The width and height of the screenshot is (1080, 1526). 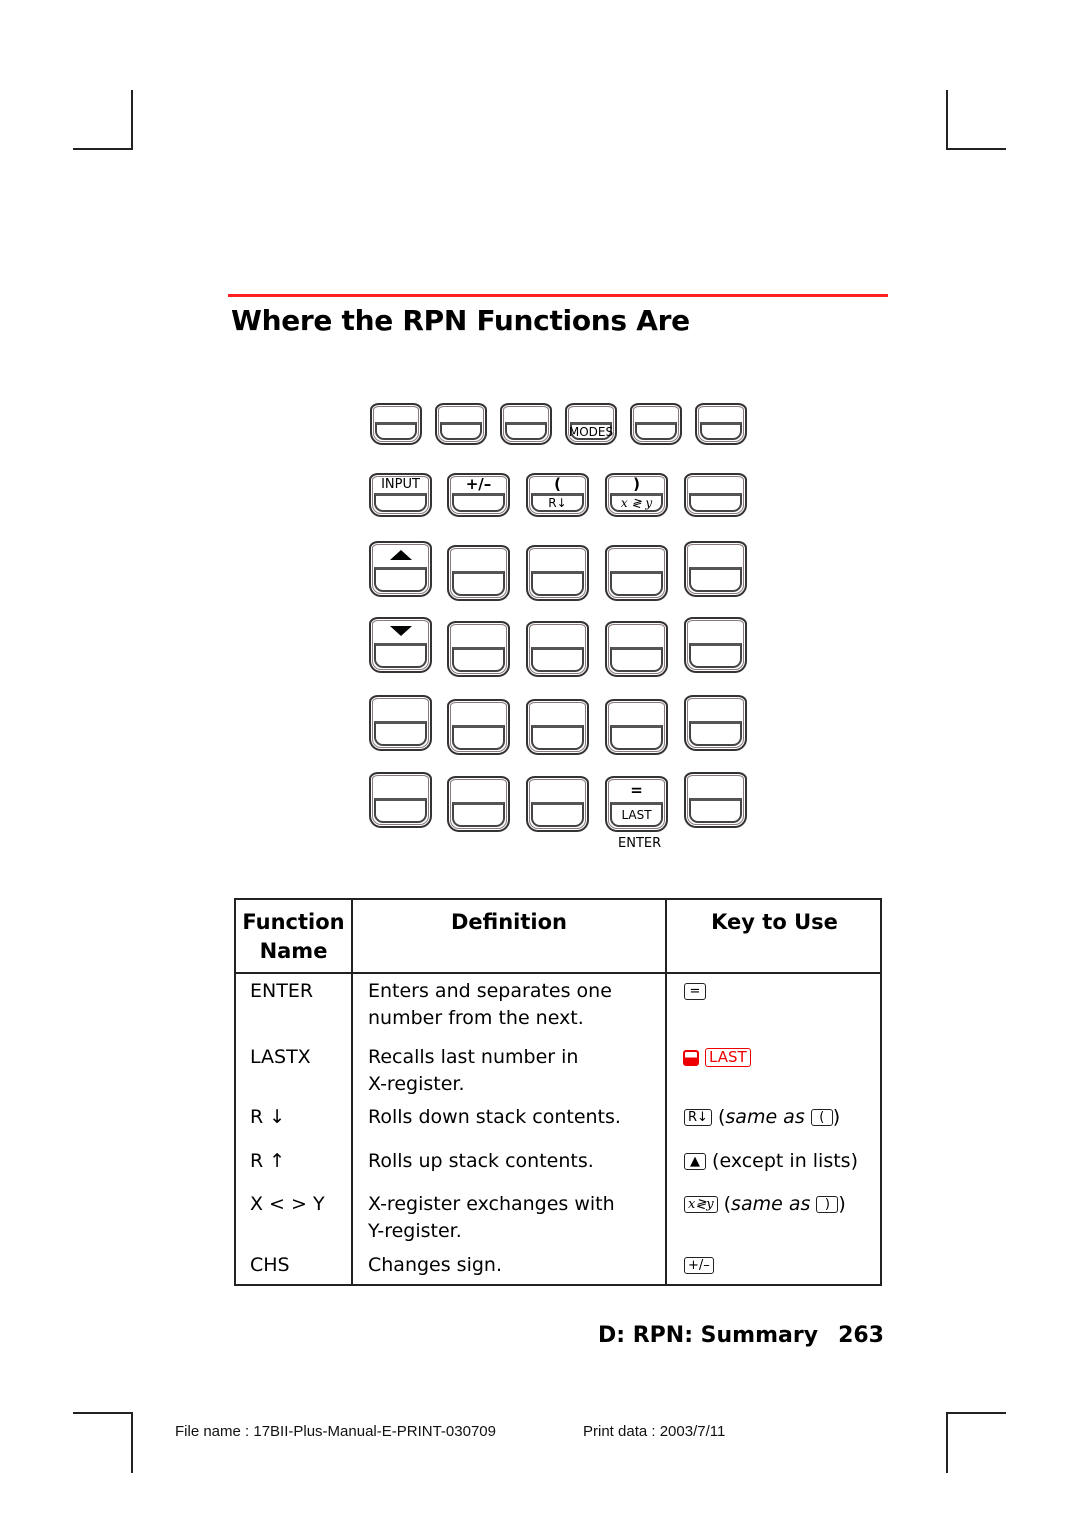 I want to click on table-row-name: X < > Y, so click(x=287, y=1204).